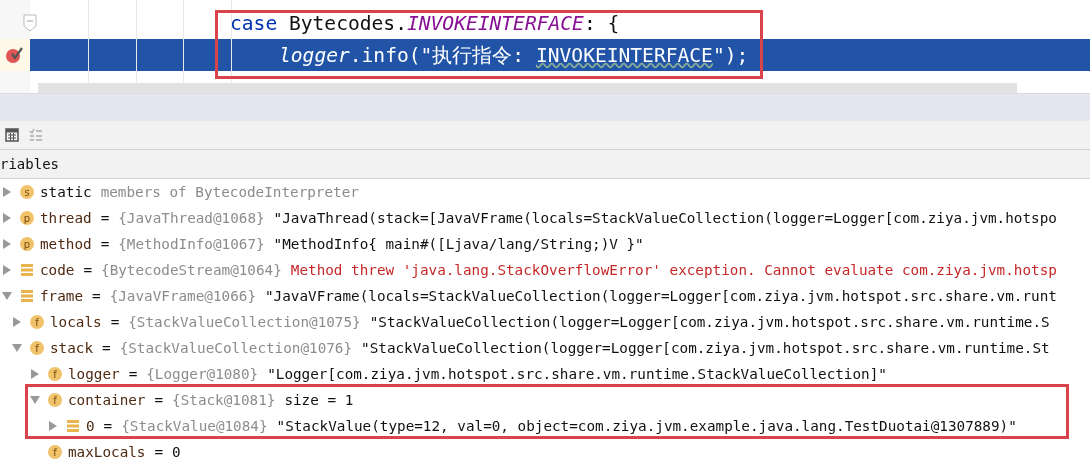 Image resolution: width=1090 pixels, height=467 pixels. I want to click on calculator-icon, so click(12, 135).